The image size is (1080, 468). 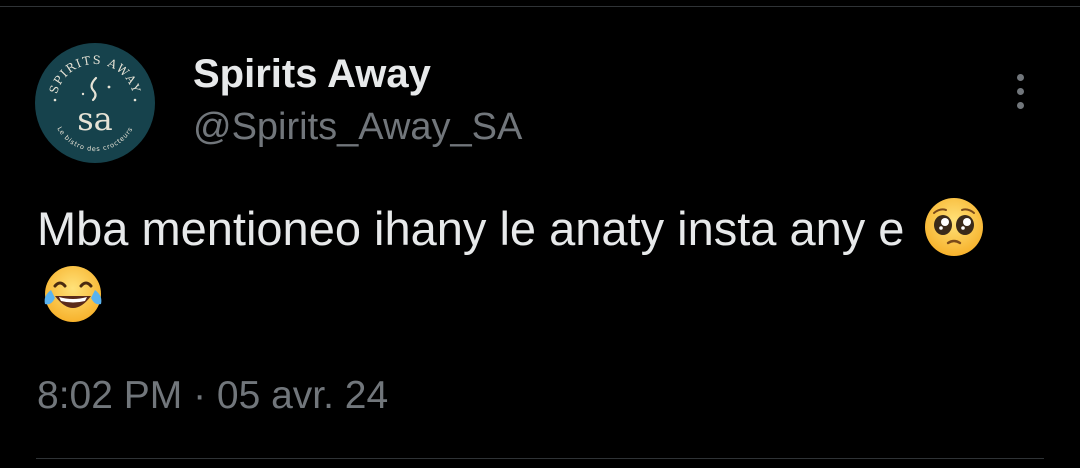 I want to click on more-options-button, so click(x=1020, y=91).